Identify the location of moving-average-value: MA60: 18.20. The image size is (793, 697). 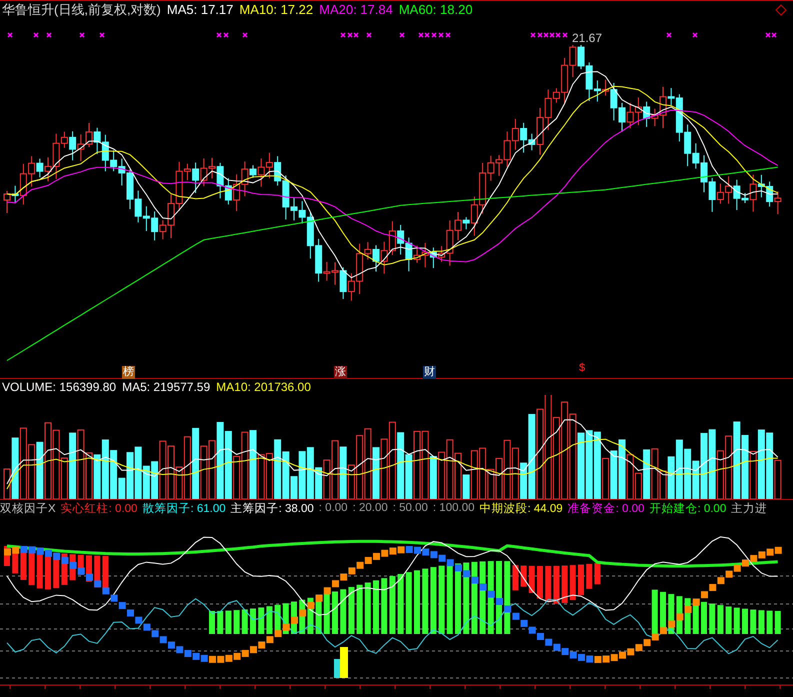
(435, 9).